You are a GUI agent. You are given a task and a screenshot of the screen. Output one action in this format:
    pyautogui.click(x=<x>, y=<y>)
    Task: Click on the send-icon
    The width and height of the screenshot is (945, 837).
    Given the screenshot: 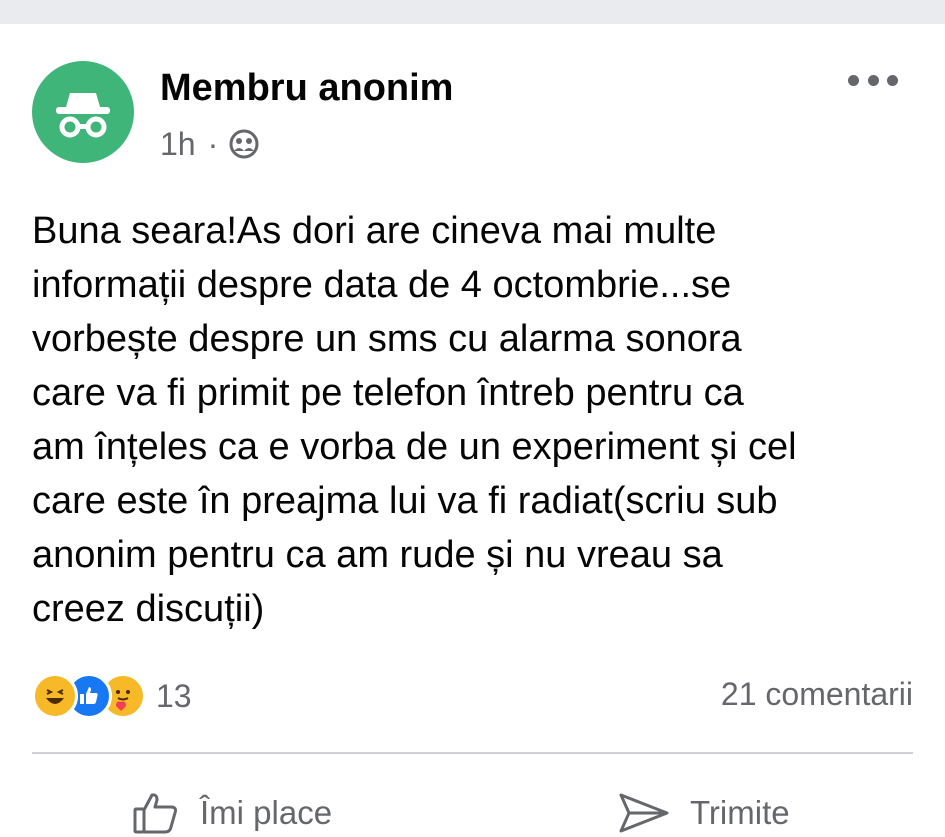 What is the action you would take?
    pyautogui.click(x=644, y=813)
    